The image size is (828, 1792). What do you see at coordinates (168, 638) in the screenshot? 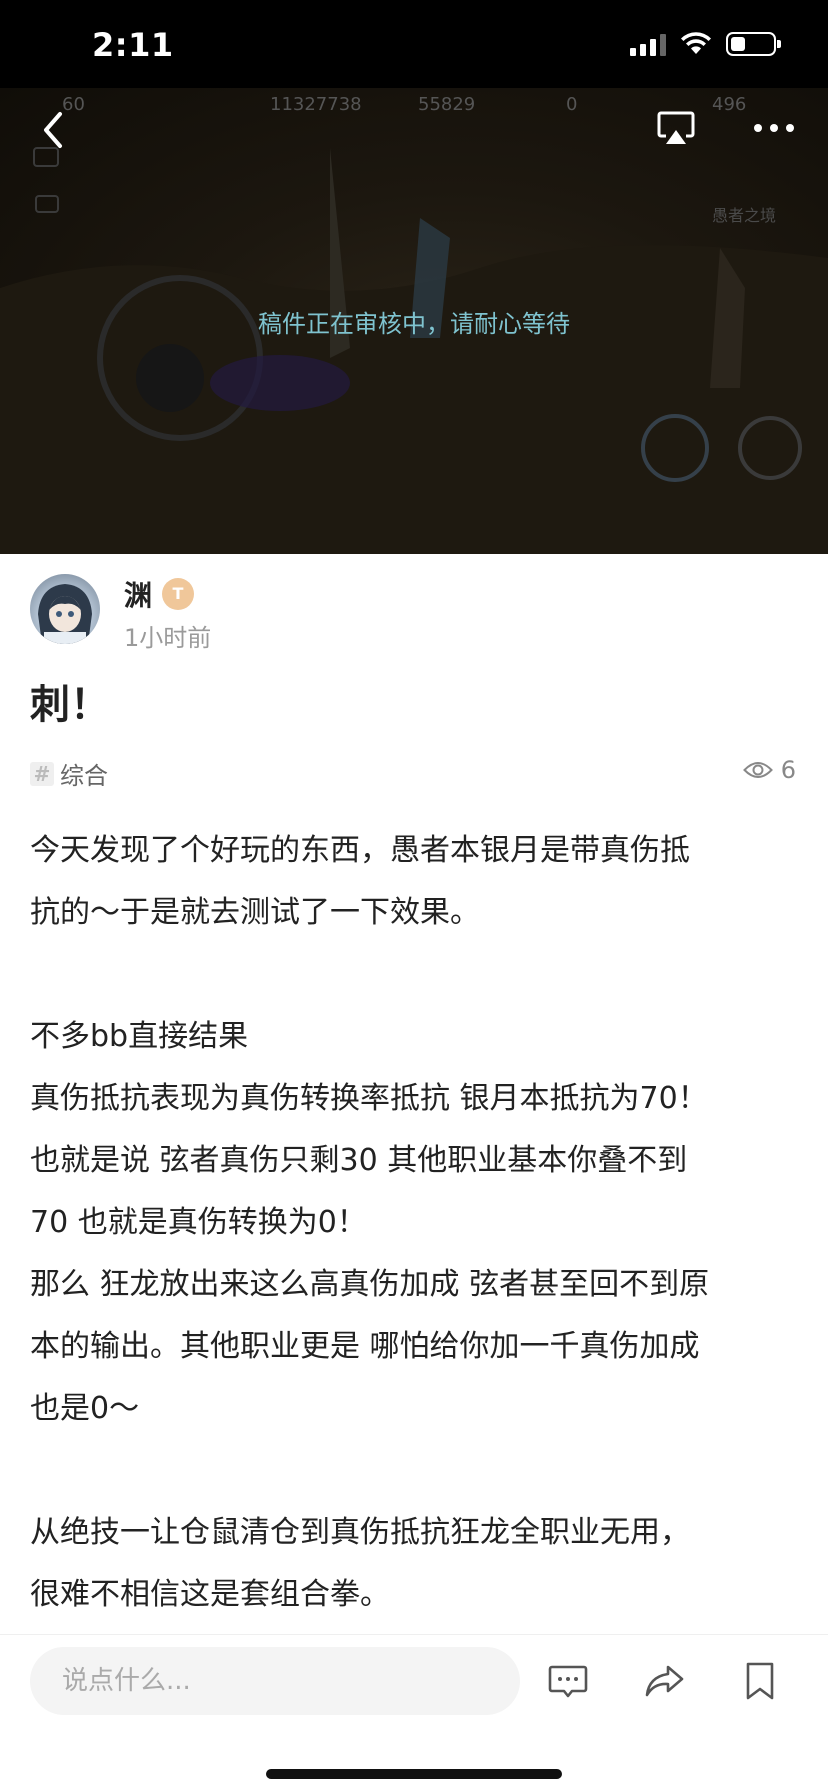
I see `post-time: 1小时前` at bounding box center [168, 638].